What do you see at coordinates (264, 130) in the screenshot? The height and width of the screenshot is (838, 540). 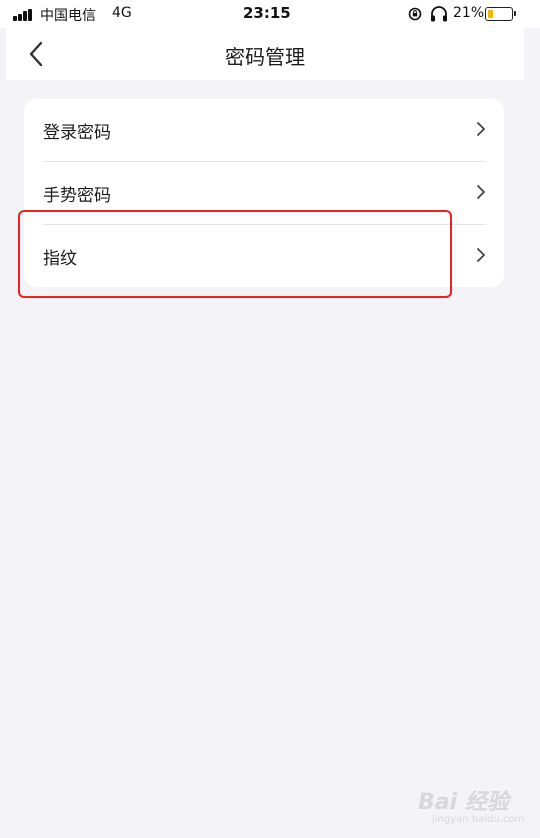 I see `login-password-row: 登录密码` at bounding box center [264, 130].